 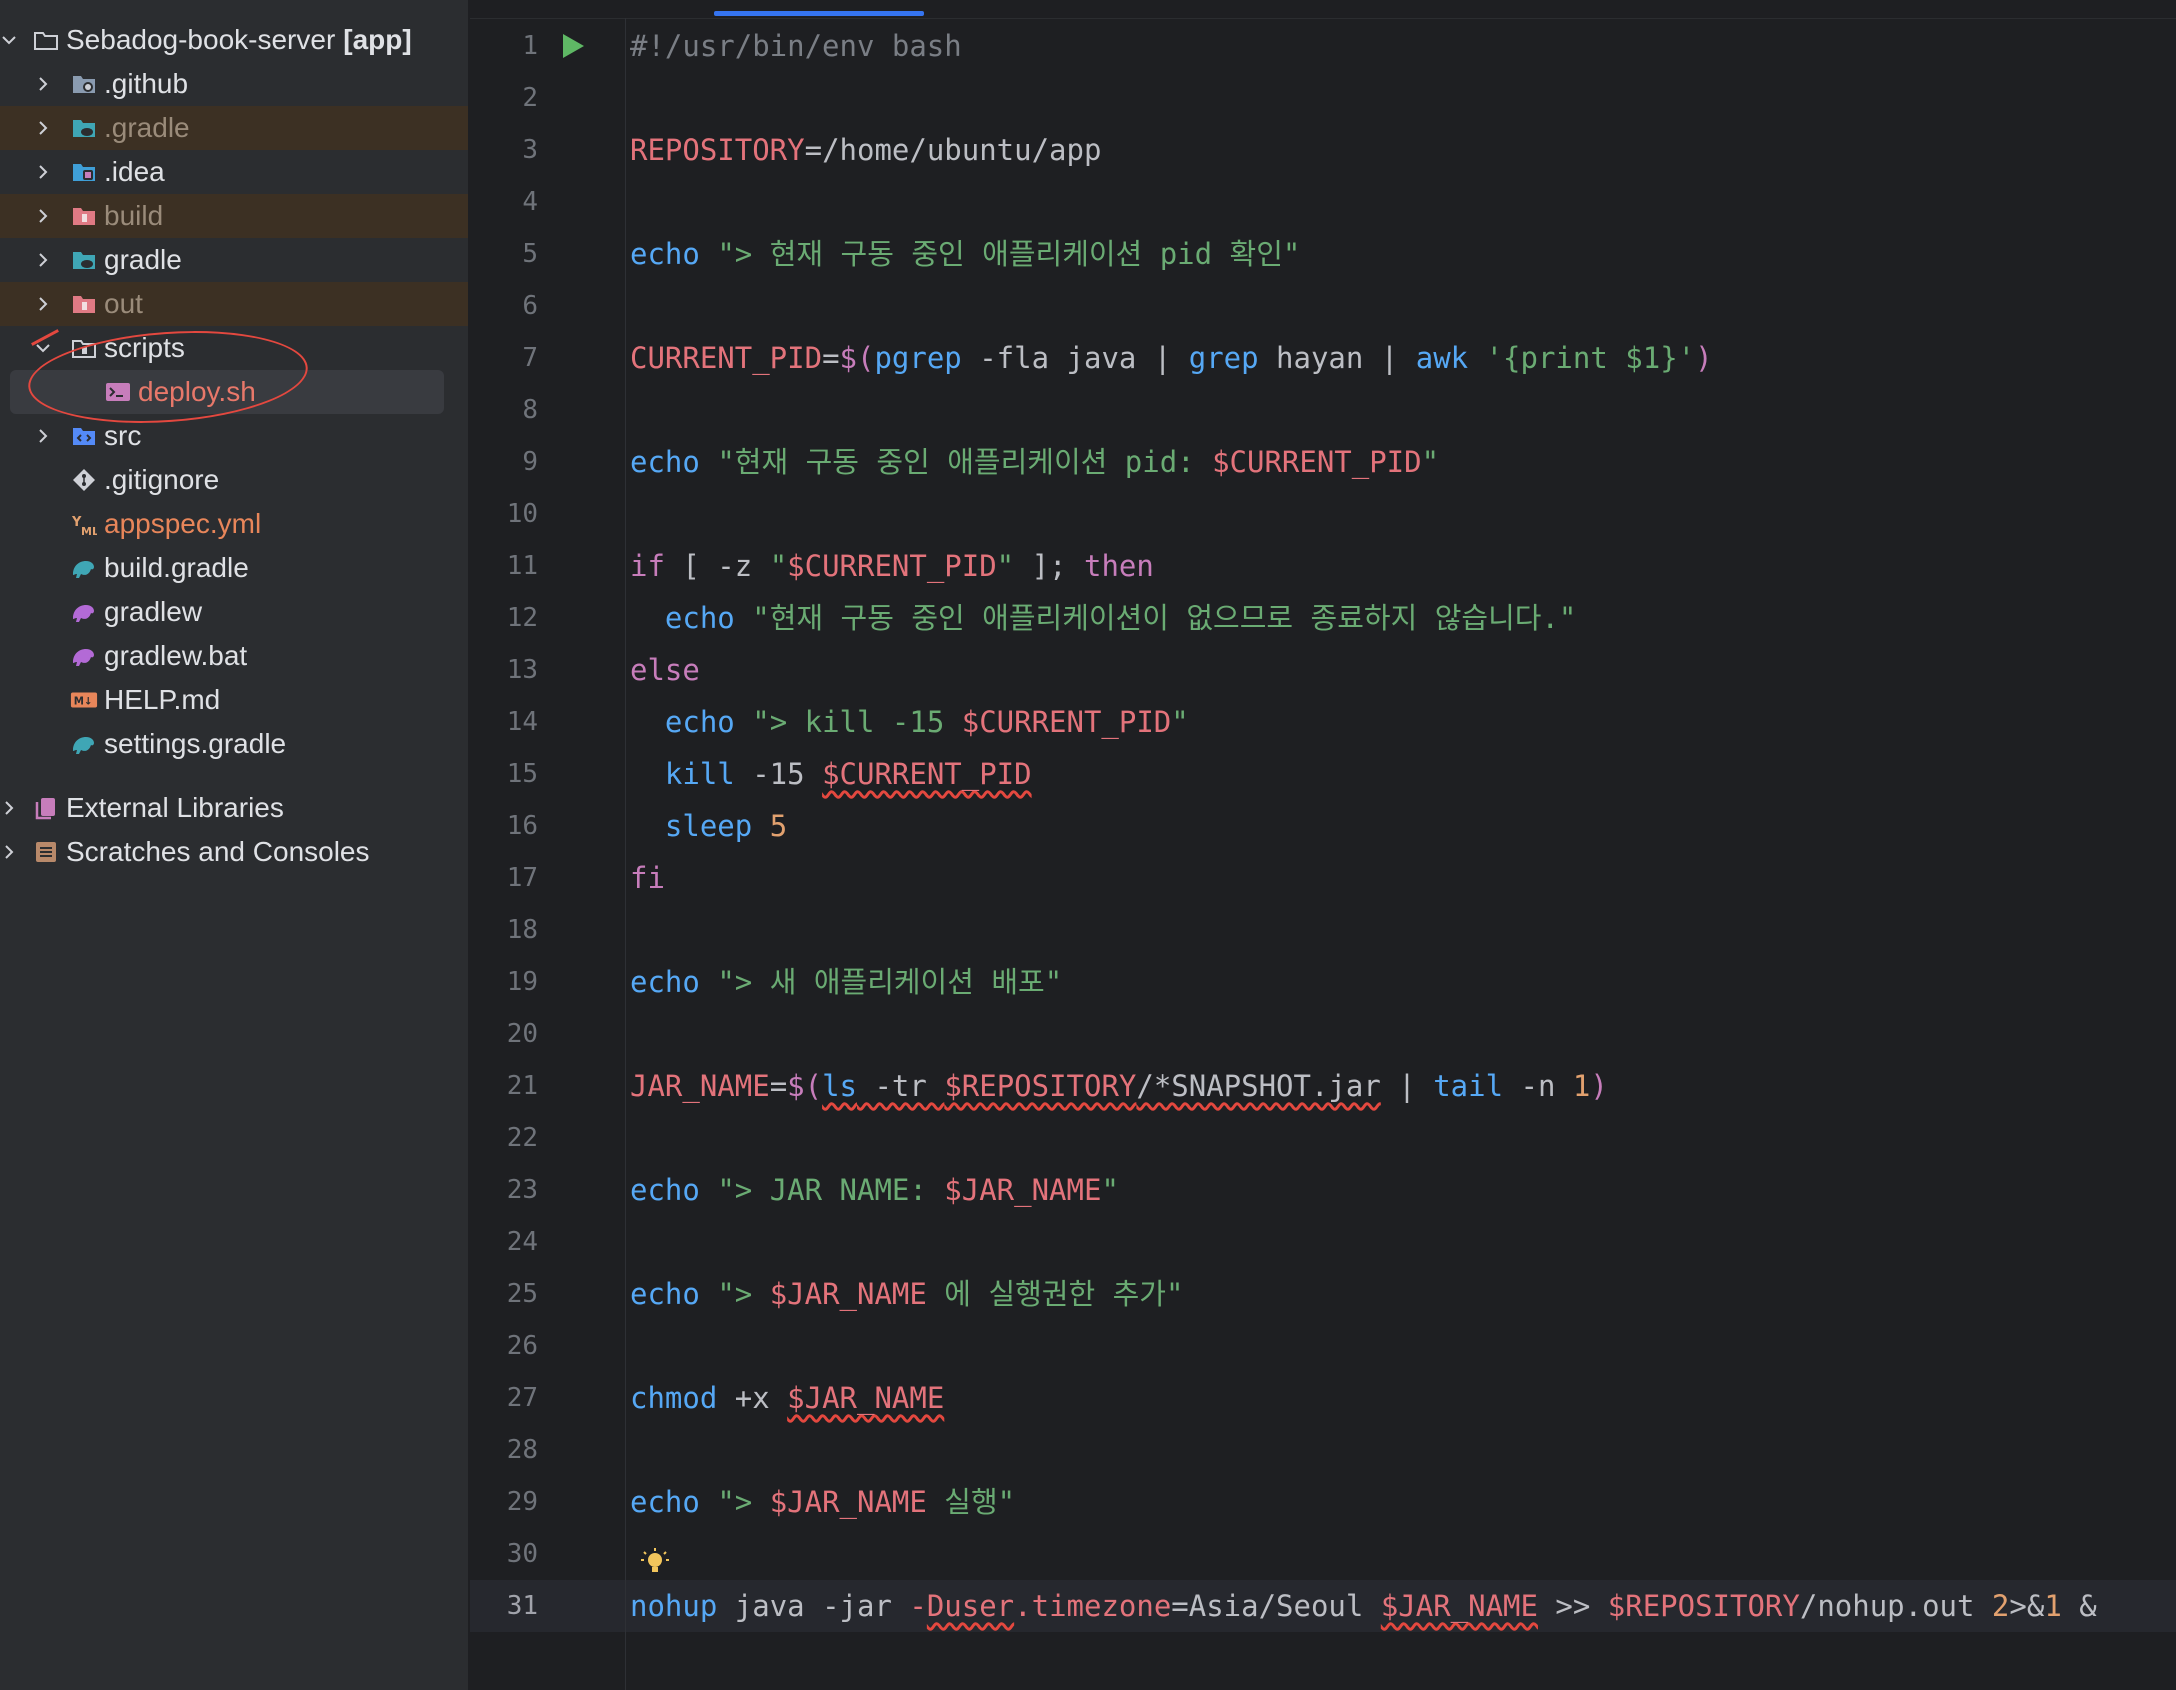 I want to click on code-line: REPOSITORY=/home/ubuntu/app, so click(x=865, y=150).